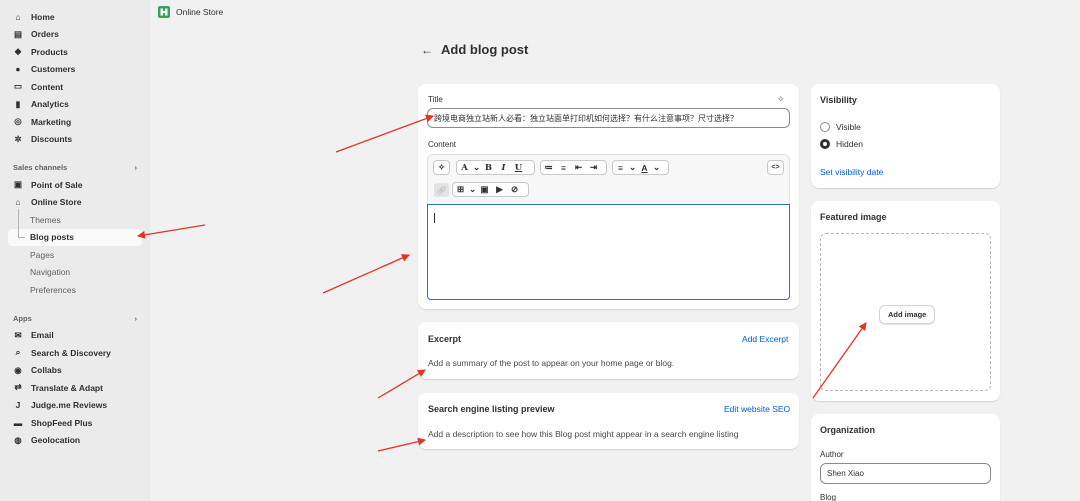 The height and width of the screenshot is (501, 1080). I want to click on indent-icon: ⇥, so click(593, 167).